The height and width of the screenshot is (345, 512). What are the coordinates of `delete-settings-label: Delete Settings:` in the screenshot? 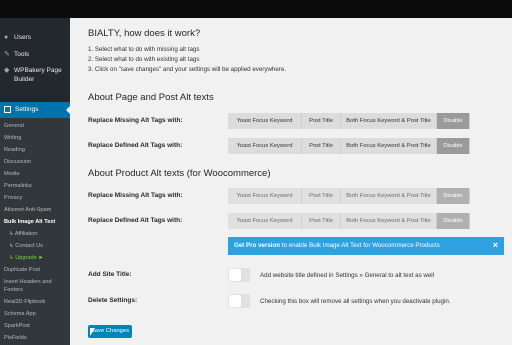 It's located at (113, 300).